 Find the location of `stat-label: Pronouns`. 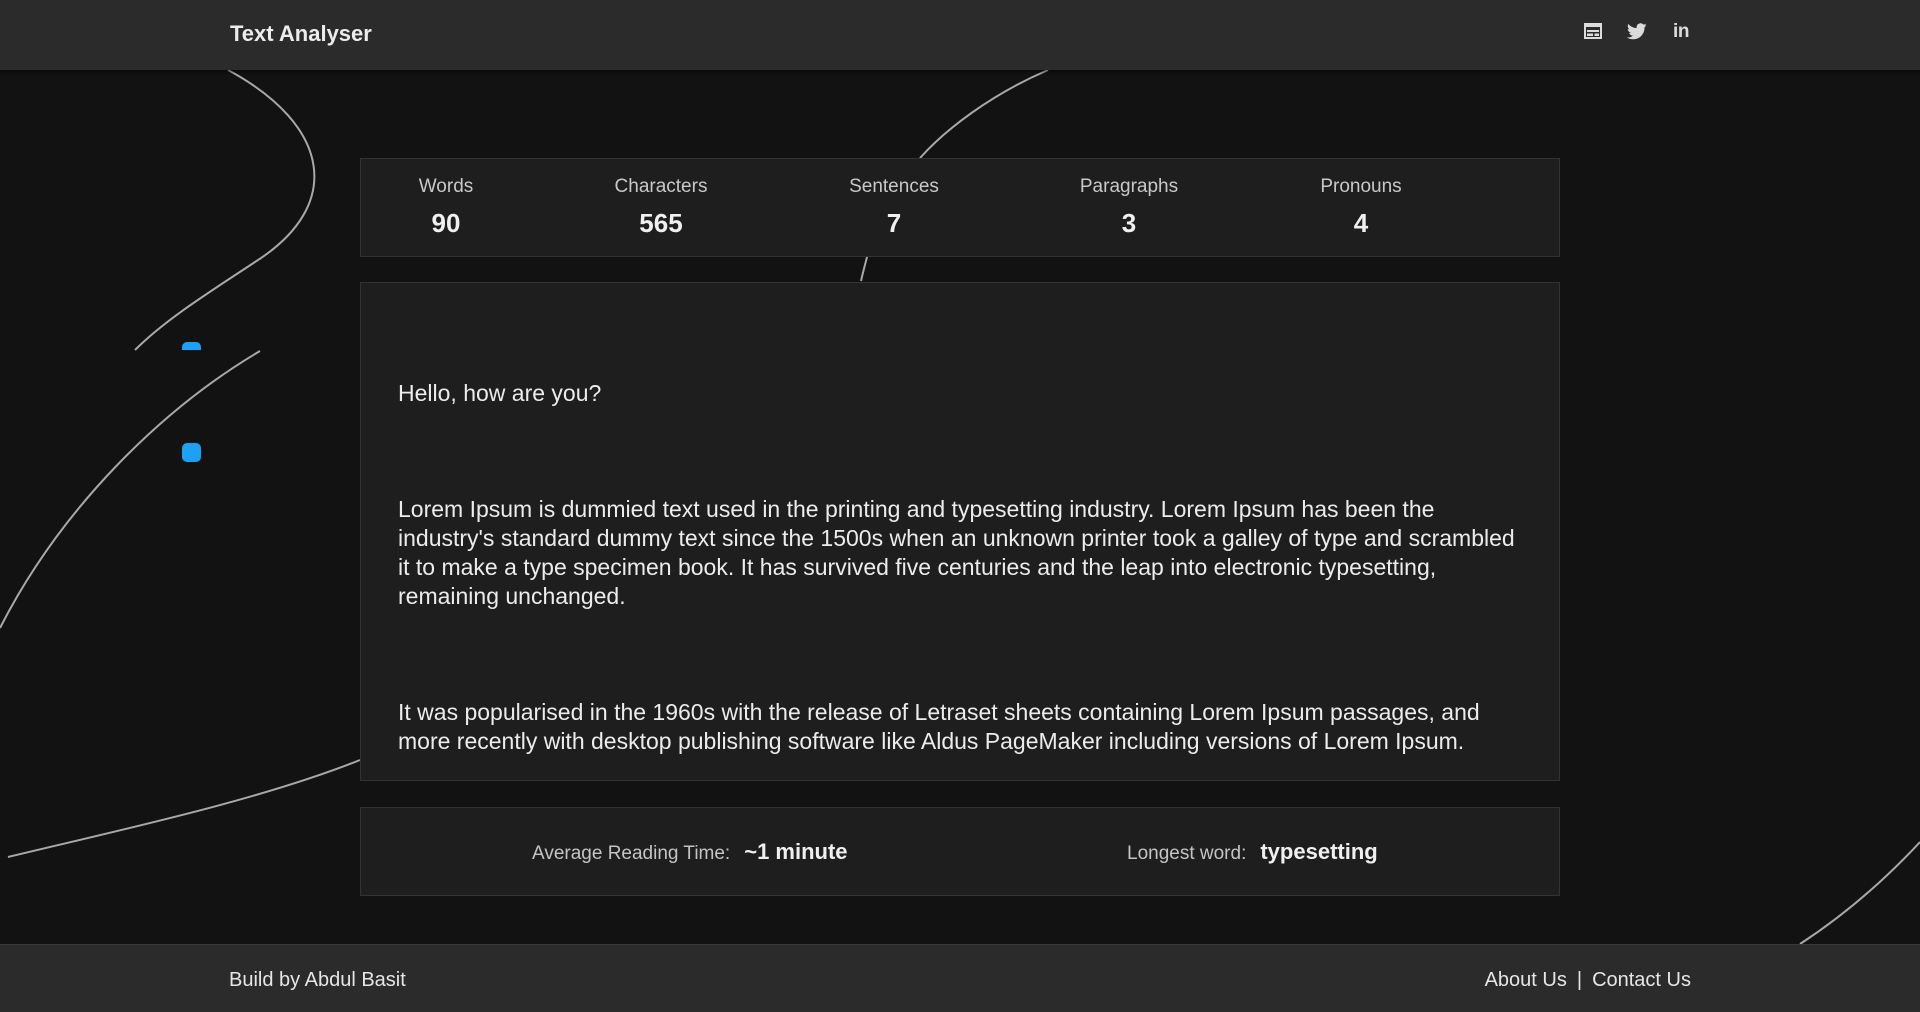

stat-label: Pronouns is located at coordinates (1361, 186).